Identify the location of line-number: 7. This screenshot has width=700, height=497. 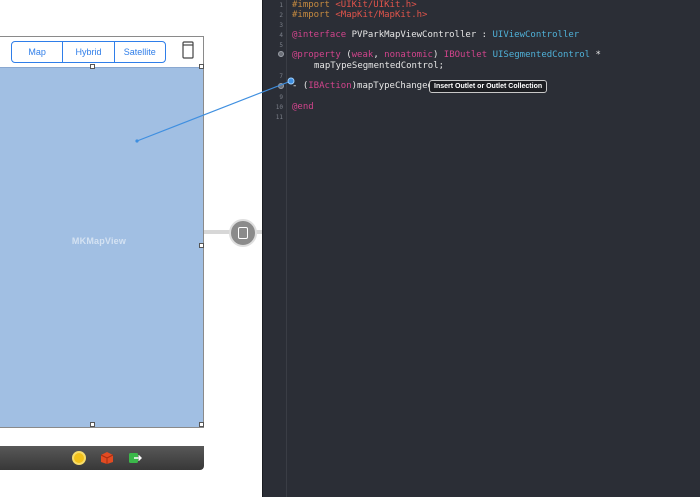
(281, 76).